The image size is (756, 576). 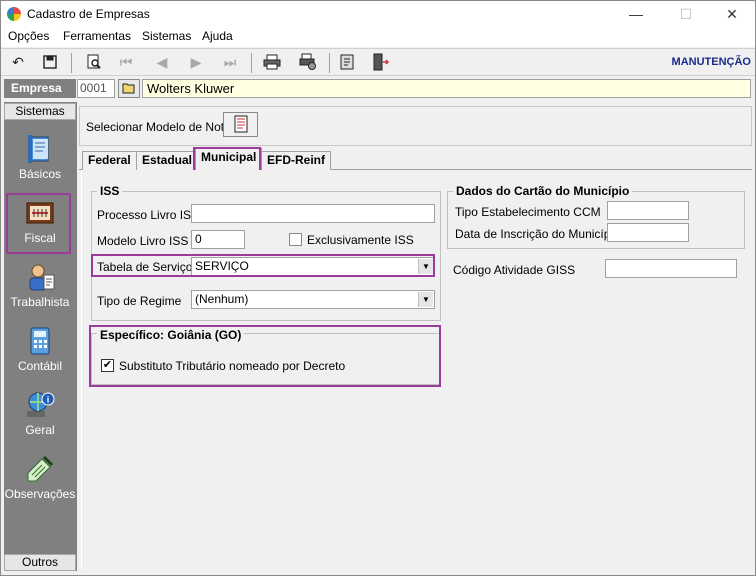 I want to click on empresa-label: Empresa, so click(x=40, y=88).